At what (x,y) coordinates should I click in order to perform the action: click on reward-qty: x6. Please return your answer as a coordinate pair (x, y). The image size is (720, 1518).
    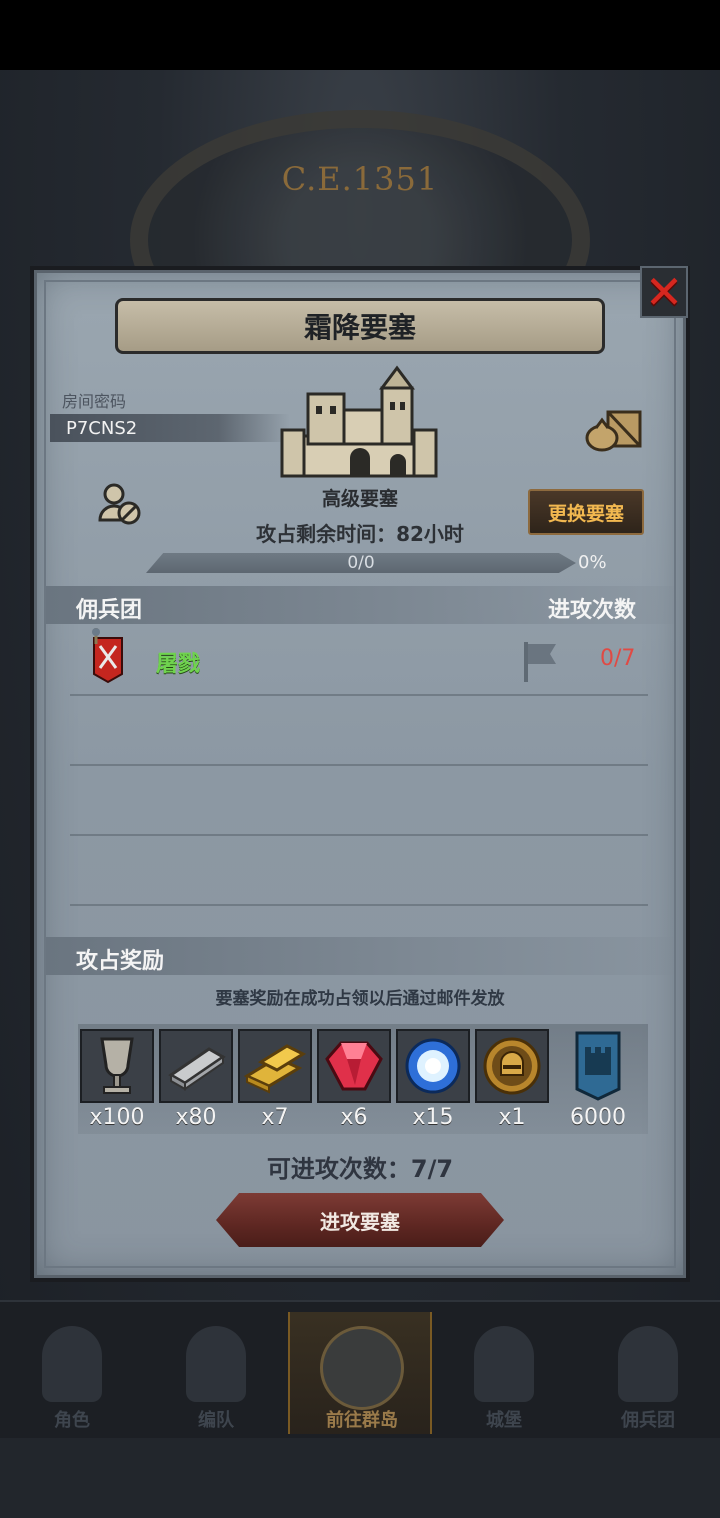
    Looking at the image, I should click on (354, 1117).